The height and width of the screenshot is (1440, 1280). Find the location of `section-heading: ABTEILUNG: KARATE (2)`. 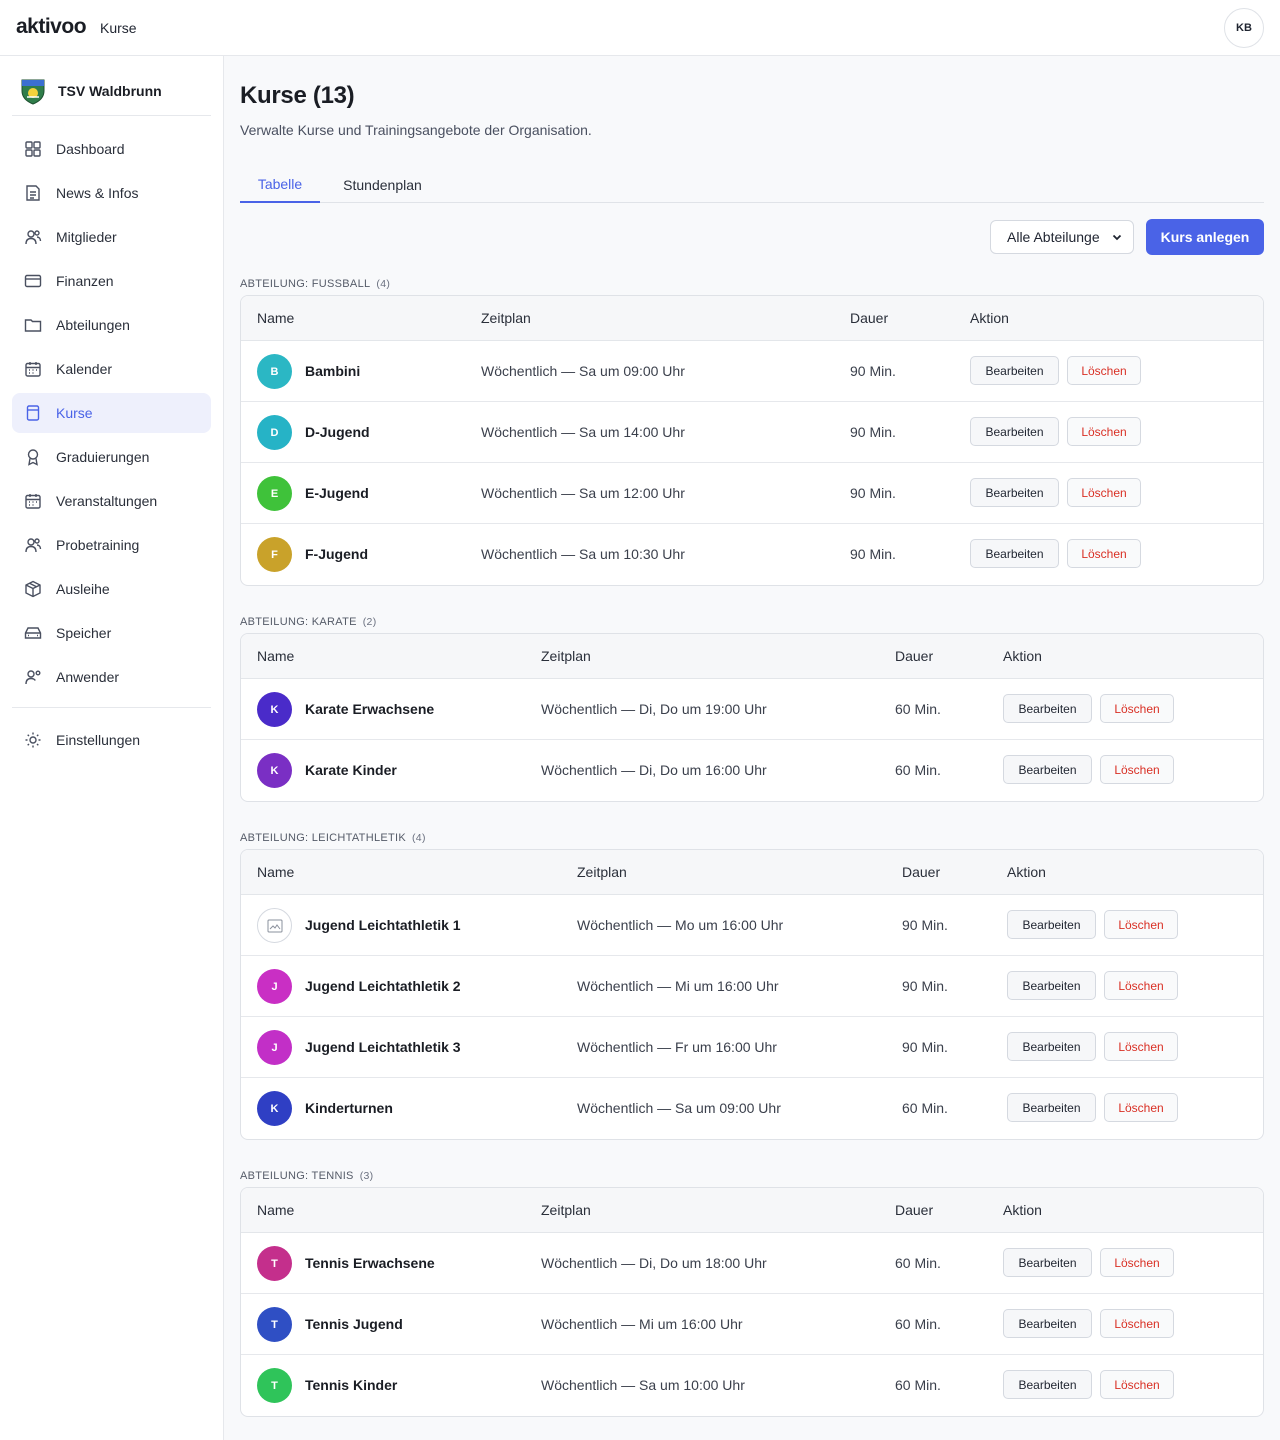

section-heading: ABTEILUNG: KARATE (2) is located at coordinates (308, 622).